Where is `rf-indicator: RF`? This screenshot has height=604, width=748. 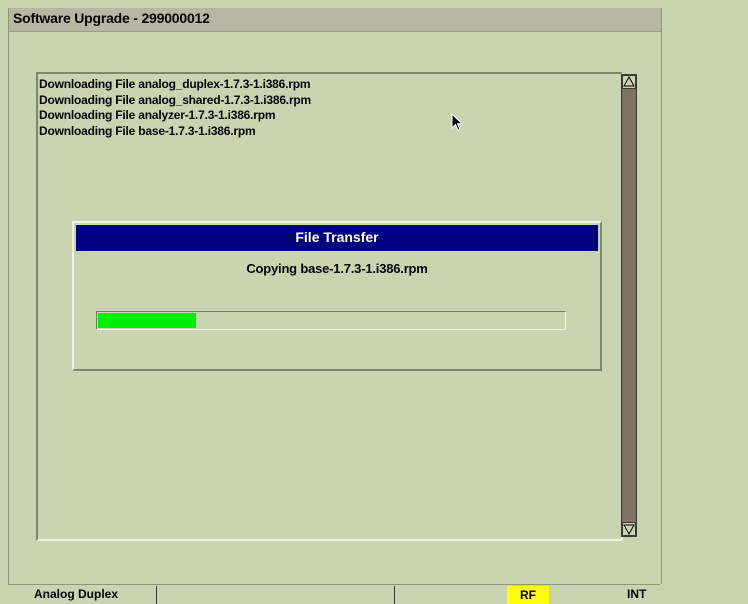
rf-indicator: RF is located at coordinates (528, 595).